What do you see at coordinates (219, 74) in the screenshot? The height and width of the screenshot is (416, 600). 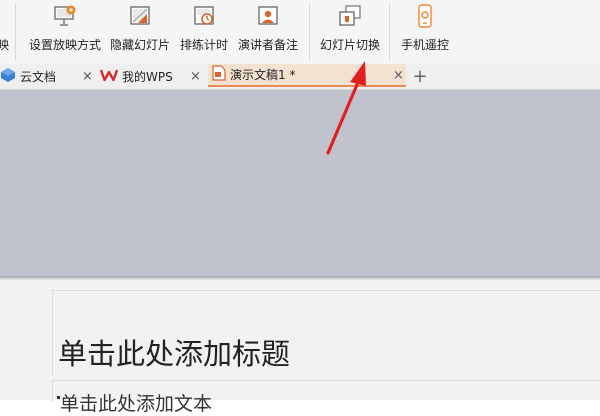 I see `presentation-doc-icon` at bounding box center [219, 74].